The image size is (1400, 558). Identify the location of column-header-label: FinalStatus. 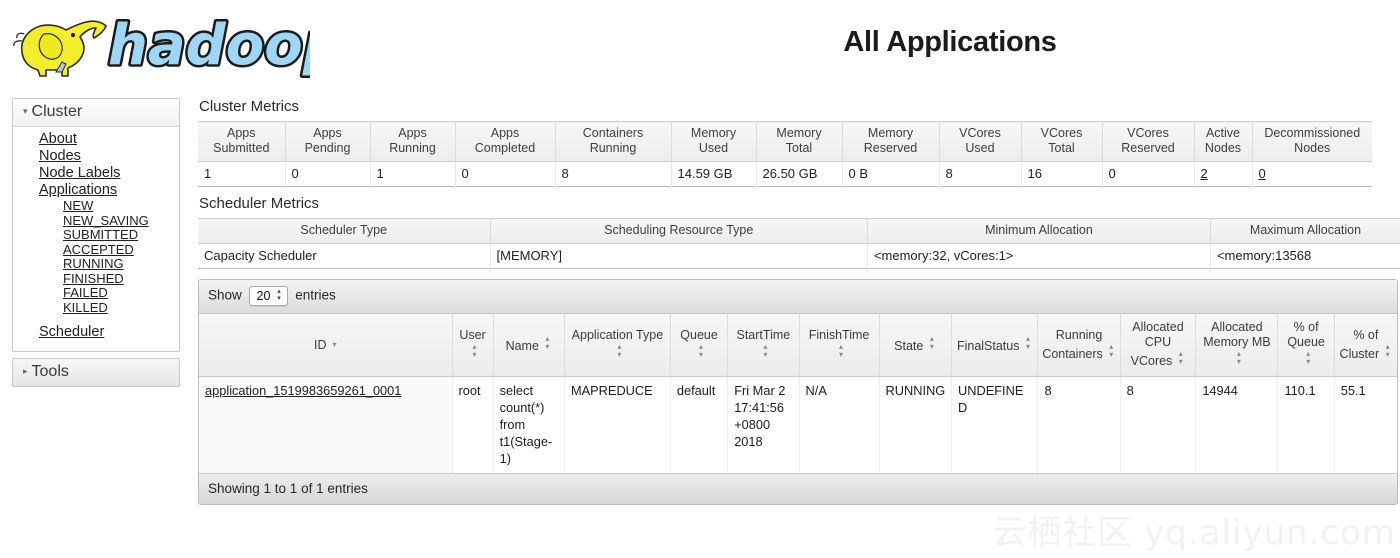
(988, 346).